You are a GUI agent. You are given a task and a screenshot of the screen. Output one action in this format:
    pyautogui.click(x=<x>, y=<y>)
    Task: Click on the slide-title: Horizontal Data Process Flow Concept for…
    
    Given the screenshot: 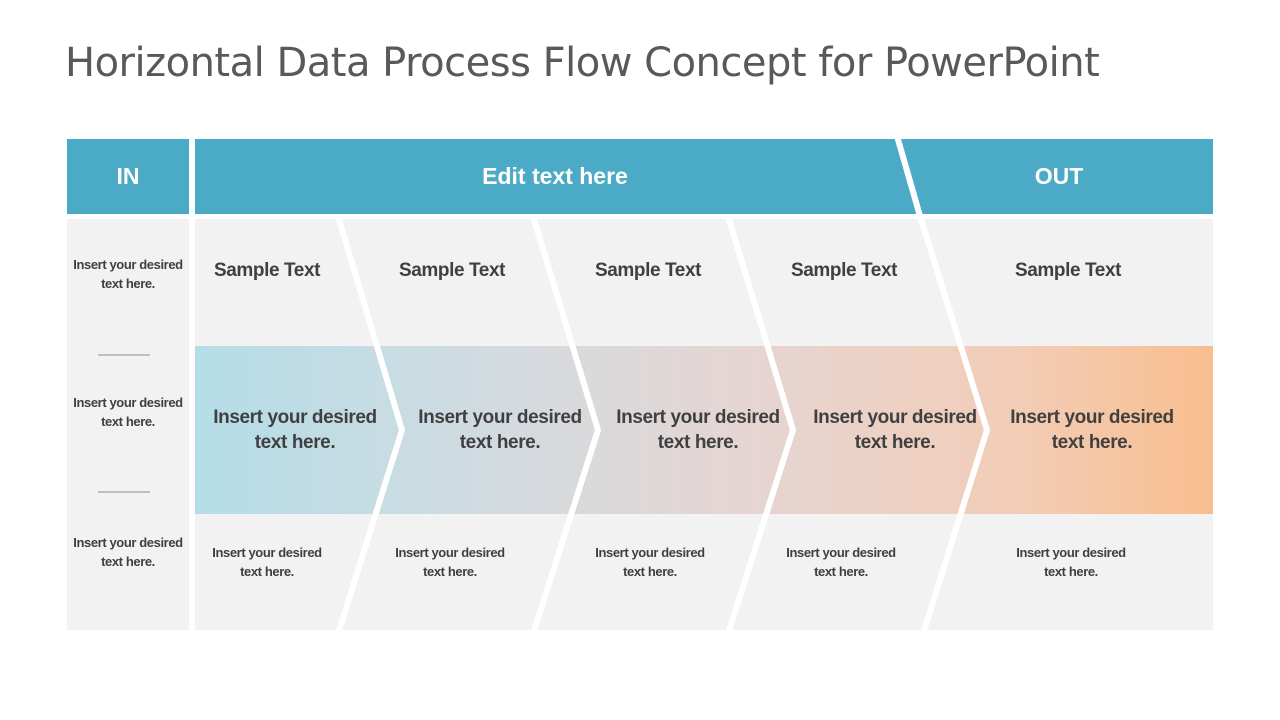 What is the action you would take?
    pyautogui.click(x=582, y=63)
    